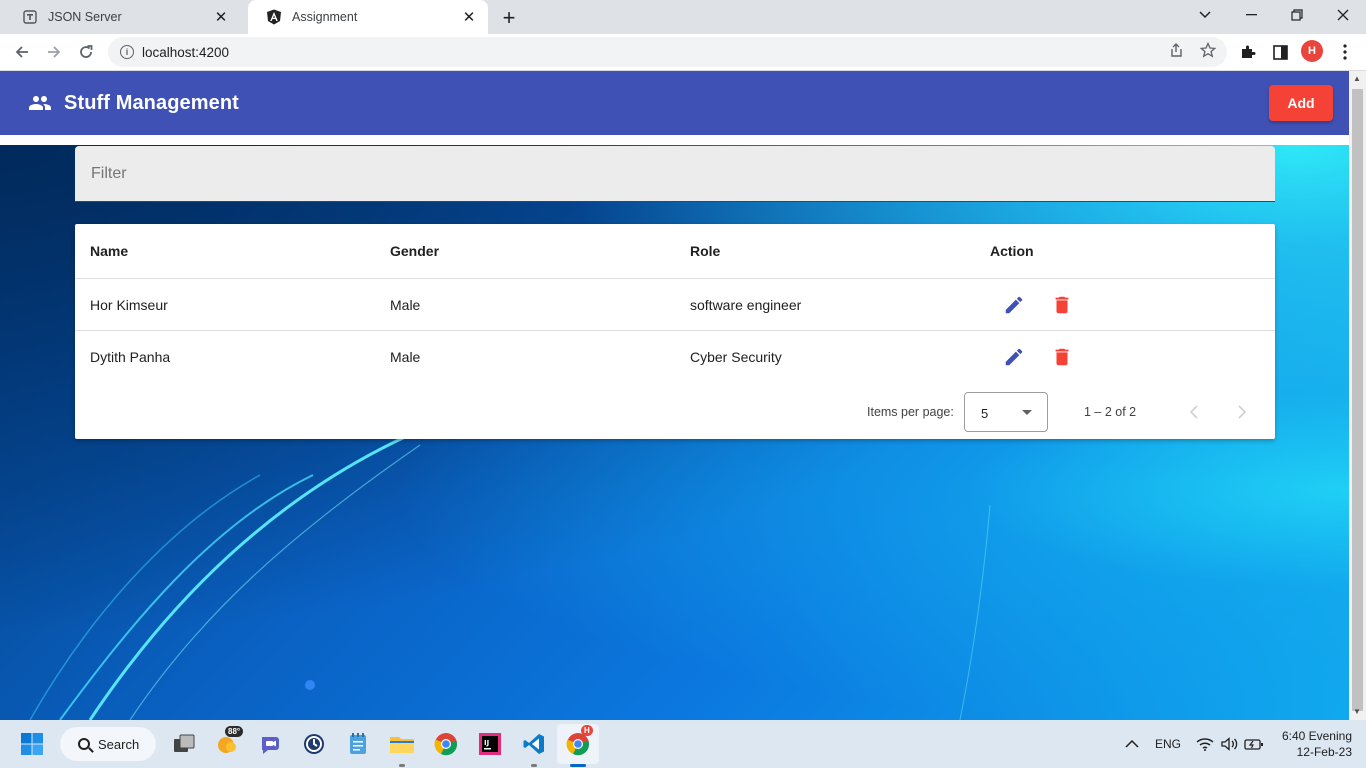  What do you see at coordinates (325, 17) in the screenshot?
I see `tab-title: Assignment` at bounding box center [325, 17].